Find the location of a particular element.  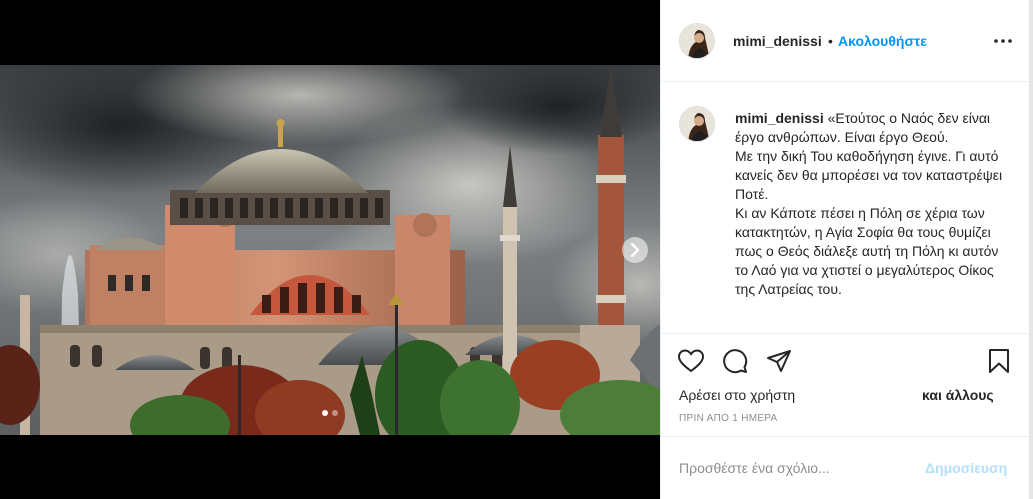

caption-username: mimi_denissi is located at coordinates (779, 118).